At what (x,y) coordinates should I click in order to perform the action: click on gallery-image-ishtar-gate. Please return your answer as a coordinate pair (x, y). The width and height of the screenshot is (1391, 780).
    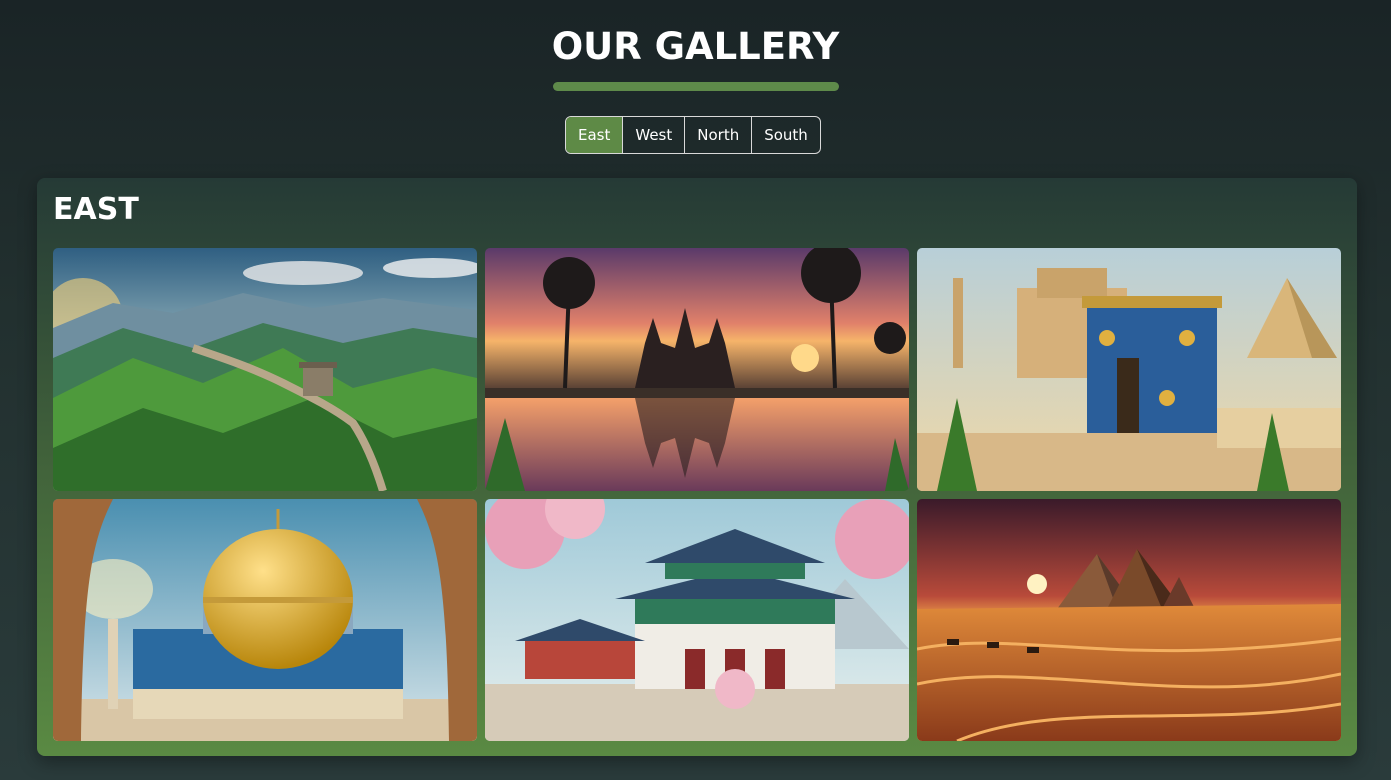
    Looking at the image, I should click on (1129, 369).